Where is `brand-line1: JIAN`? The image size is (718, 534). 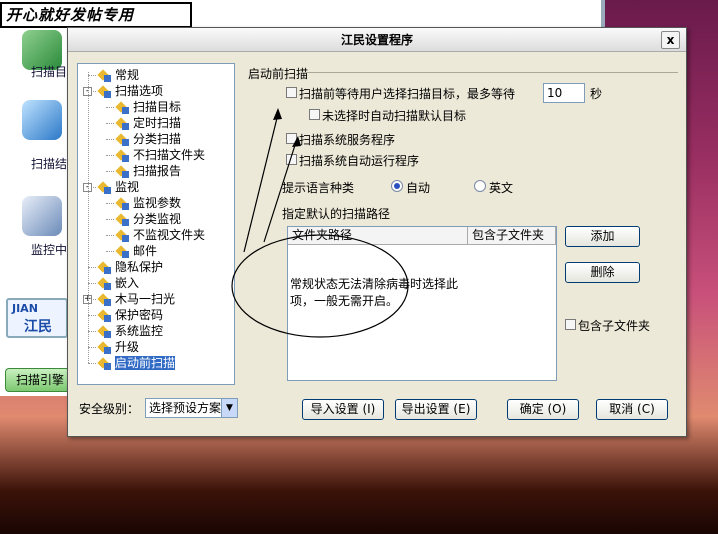 brand-line1: JIAN is located at coordinates (25, 308).